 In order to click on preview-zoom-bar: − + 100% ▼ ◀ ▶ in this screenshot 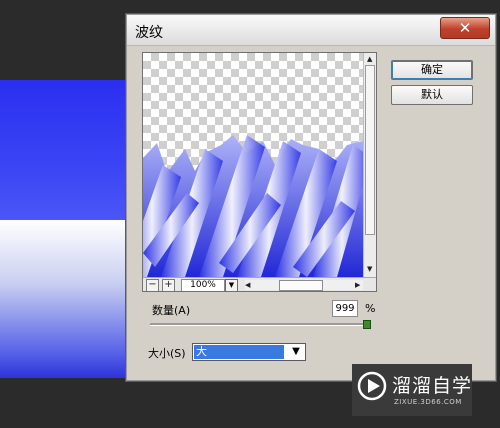, I will do `click(259, 284)`.